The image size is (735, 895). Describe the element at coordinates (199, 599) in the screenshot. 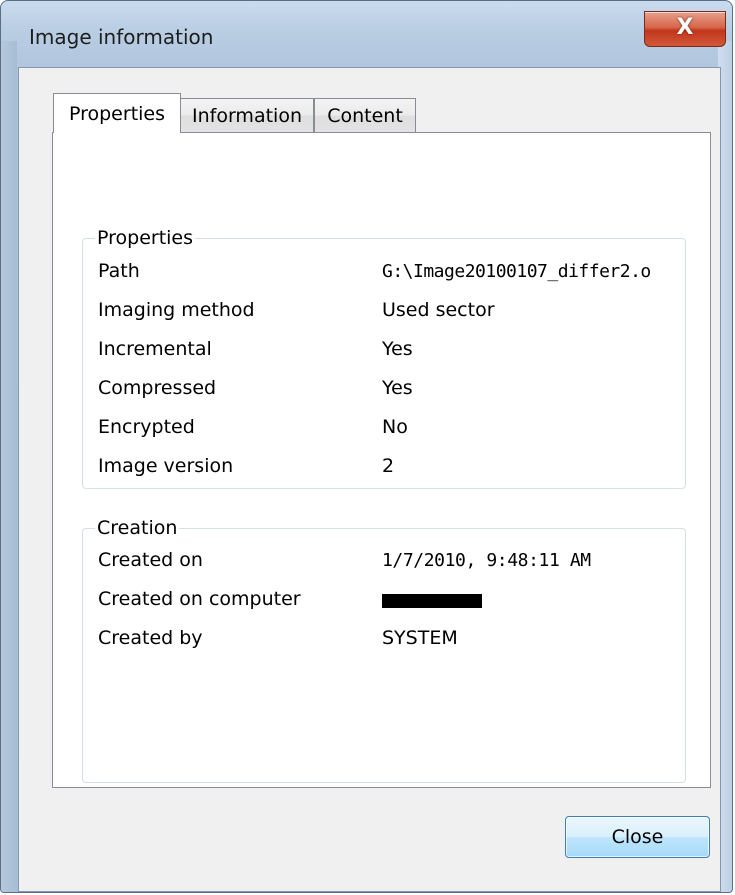

I see `created-on-computer-label: Created on computer` at that location.